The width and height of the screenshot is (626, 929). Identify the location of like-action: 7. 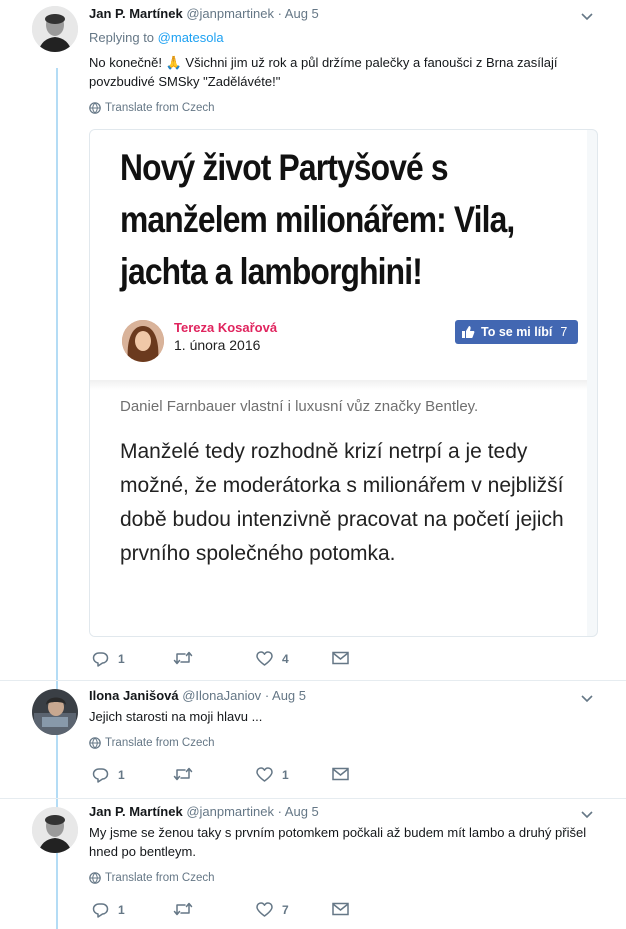
(272, 909).